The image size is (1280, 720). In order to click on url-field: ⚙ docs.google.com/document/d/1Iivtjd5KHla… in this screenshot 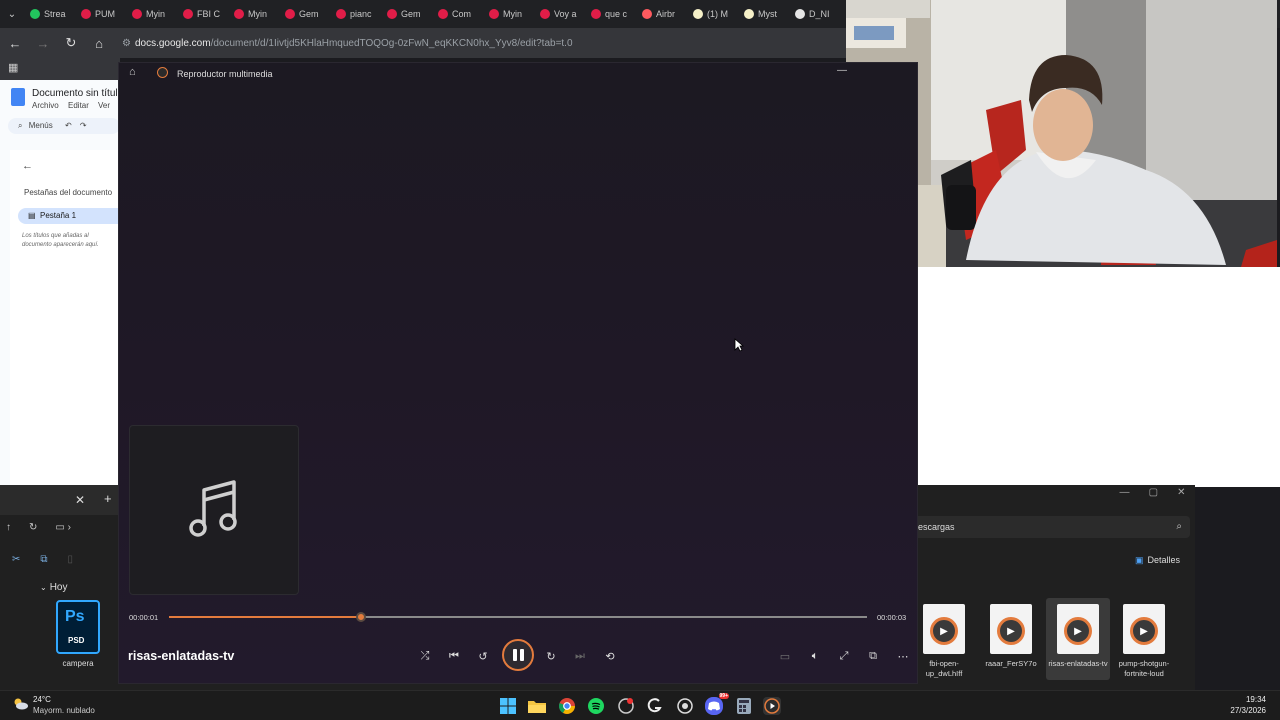, I will do `click(347, 43)`.